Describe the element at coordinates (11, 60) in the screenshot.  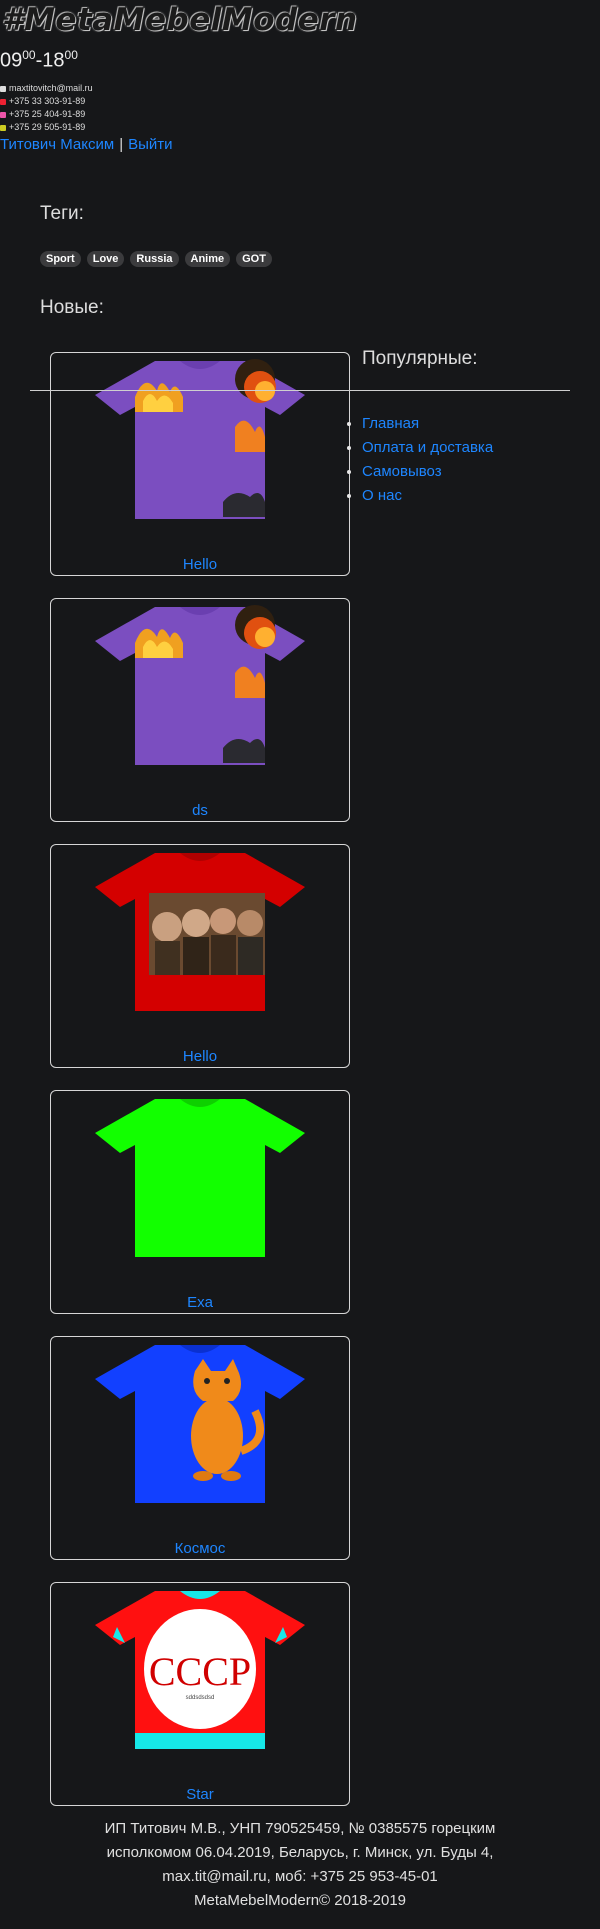
I see `hours-from: 09` at that location.